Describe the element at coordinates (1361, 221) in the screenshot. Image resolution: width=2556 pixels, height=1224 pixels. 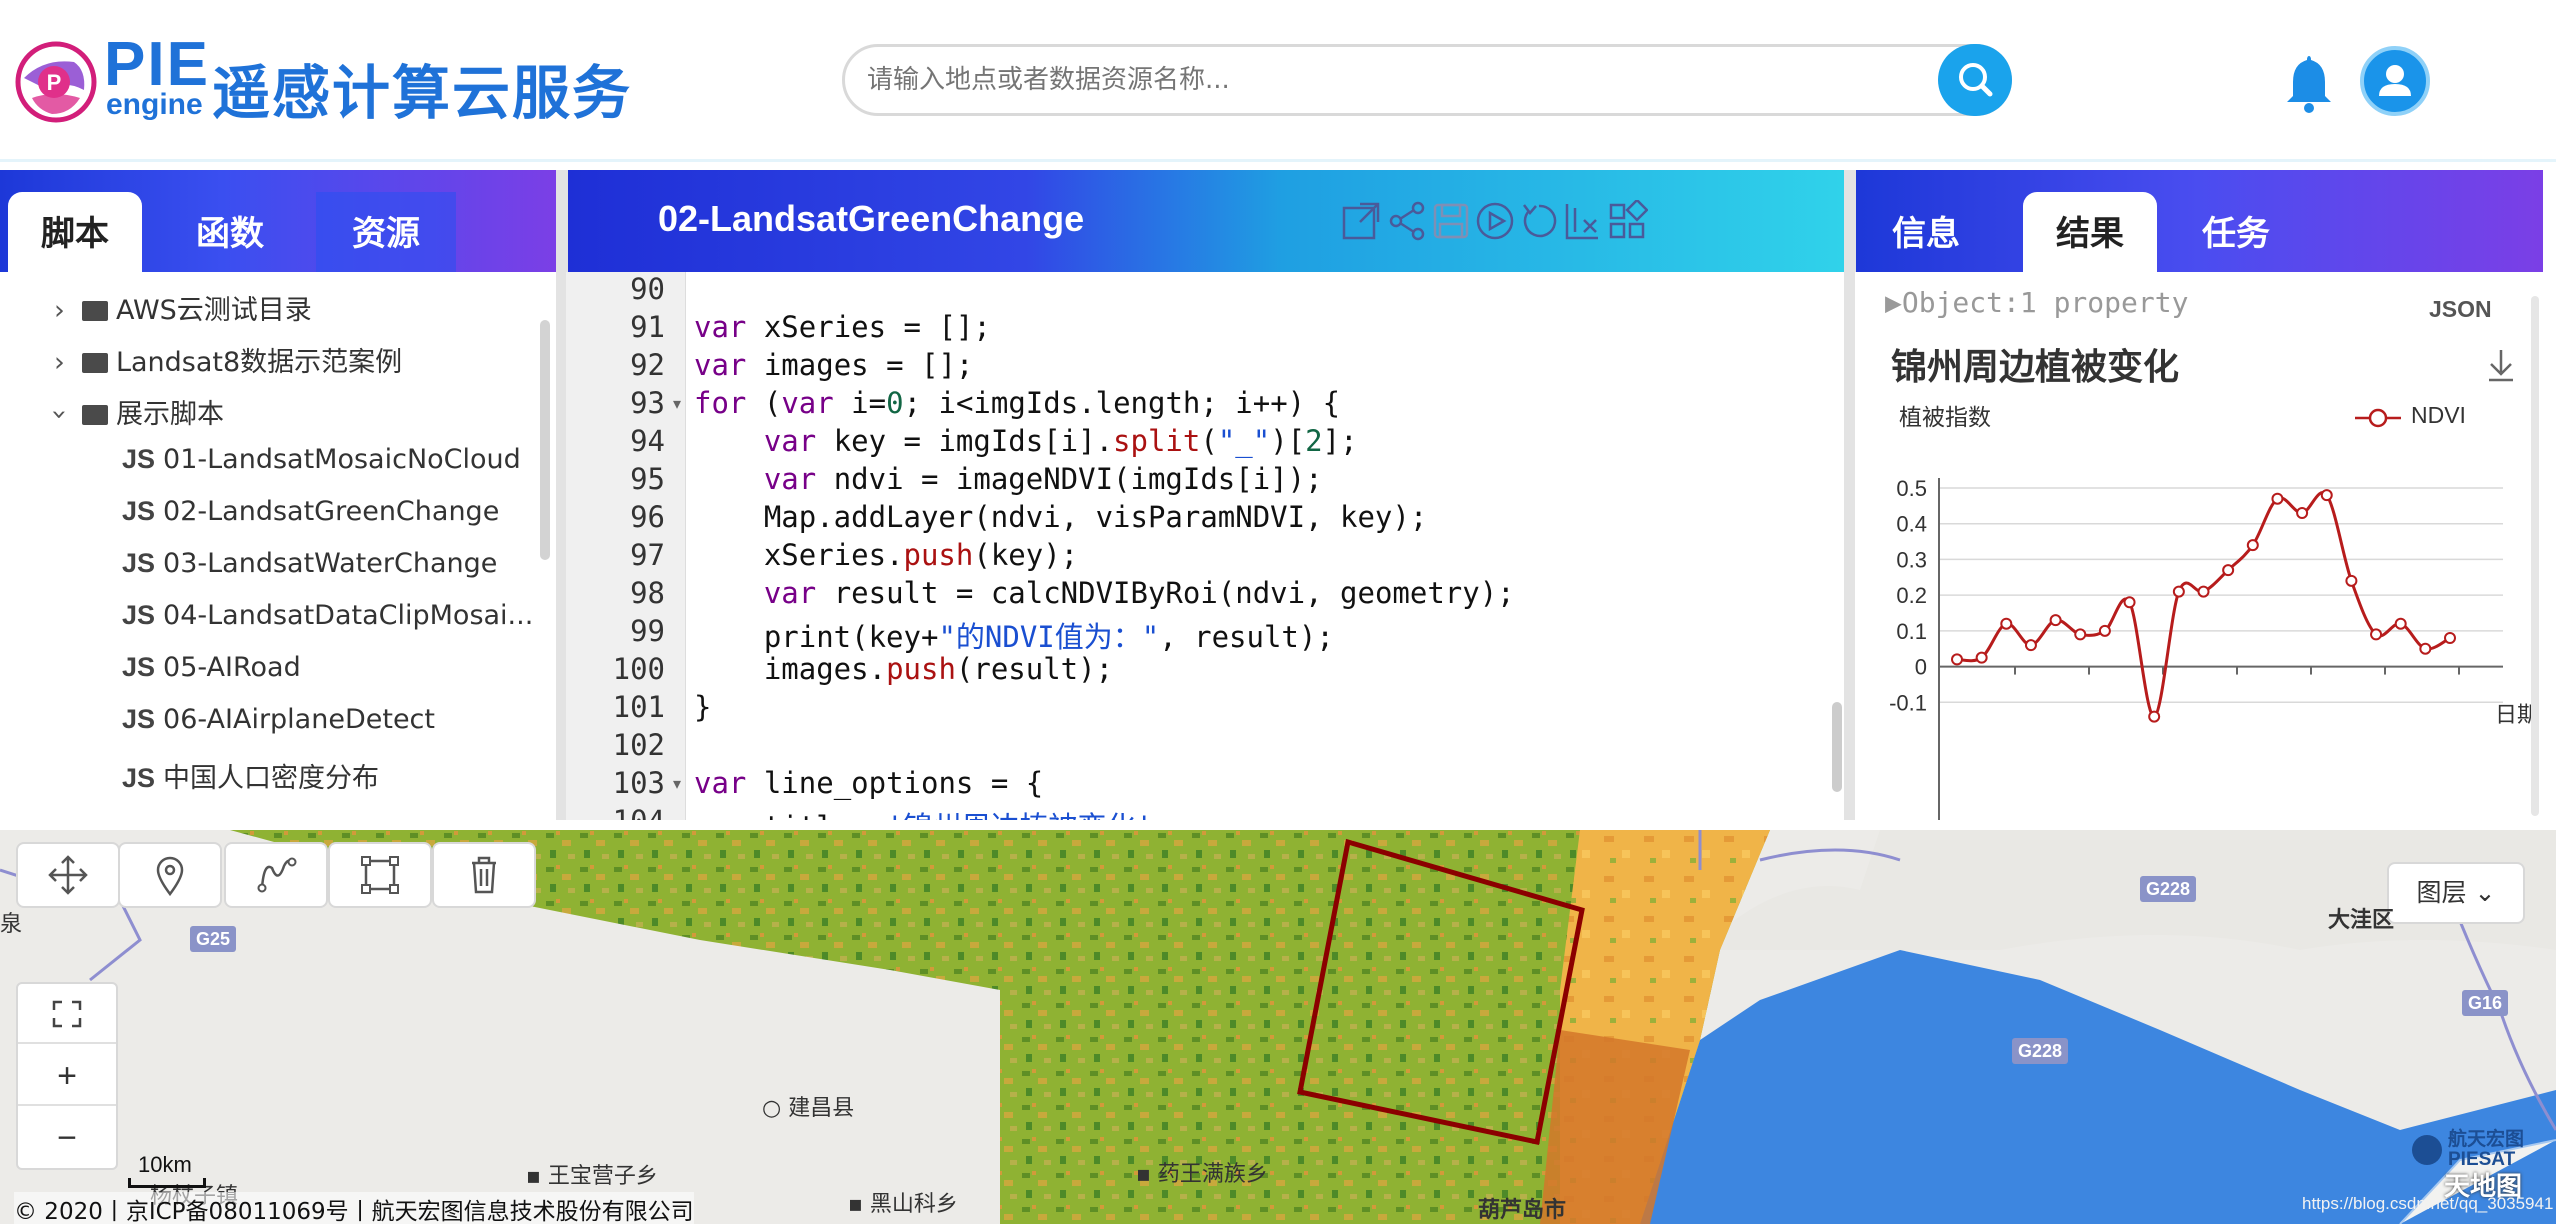
I see `open-external-icon` at that location.